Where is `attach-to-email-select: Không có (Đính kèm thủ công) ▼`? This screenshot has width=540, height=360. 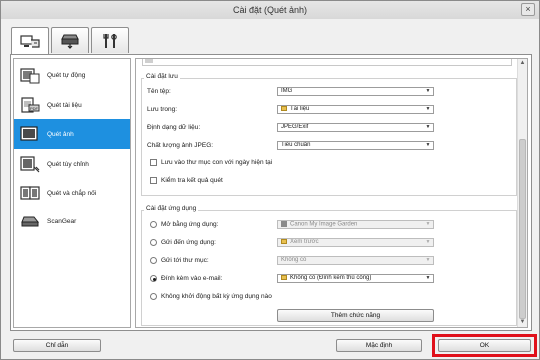
attach-to-email-select: Không có (Đính kèm thủ công) ▼ is located at coordinates (355, 278).